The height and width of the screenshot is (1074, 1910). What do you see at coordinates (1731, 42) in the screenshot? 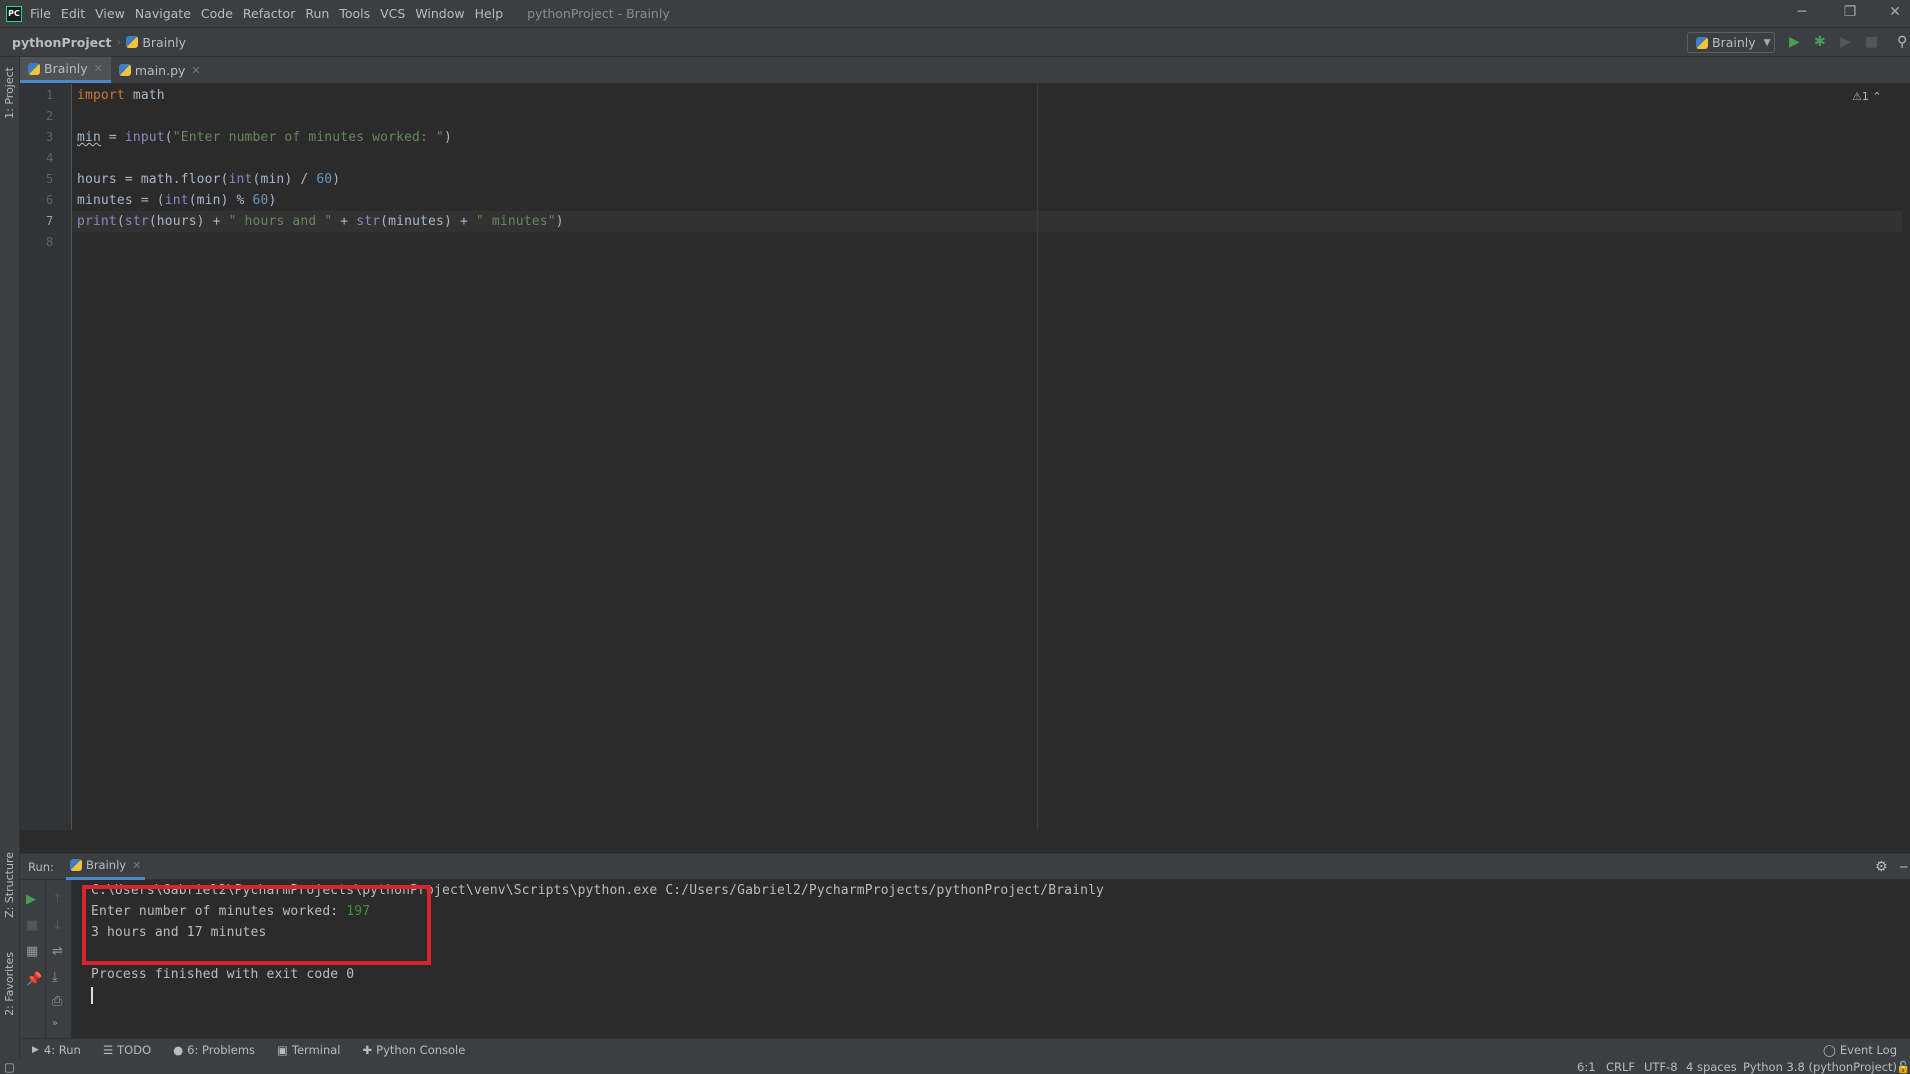
I see `run-configuration-select: Brainly ▼` at bounding box center [1731, 42].